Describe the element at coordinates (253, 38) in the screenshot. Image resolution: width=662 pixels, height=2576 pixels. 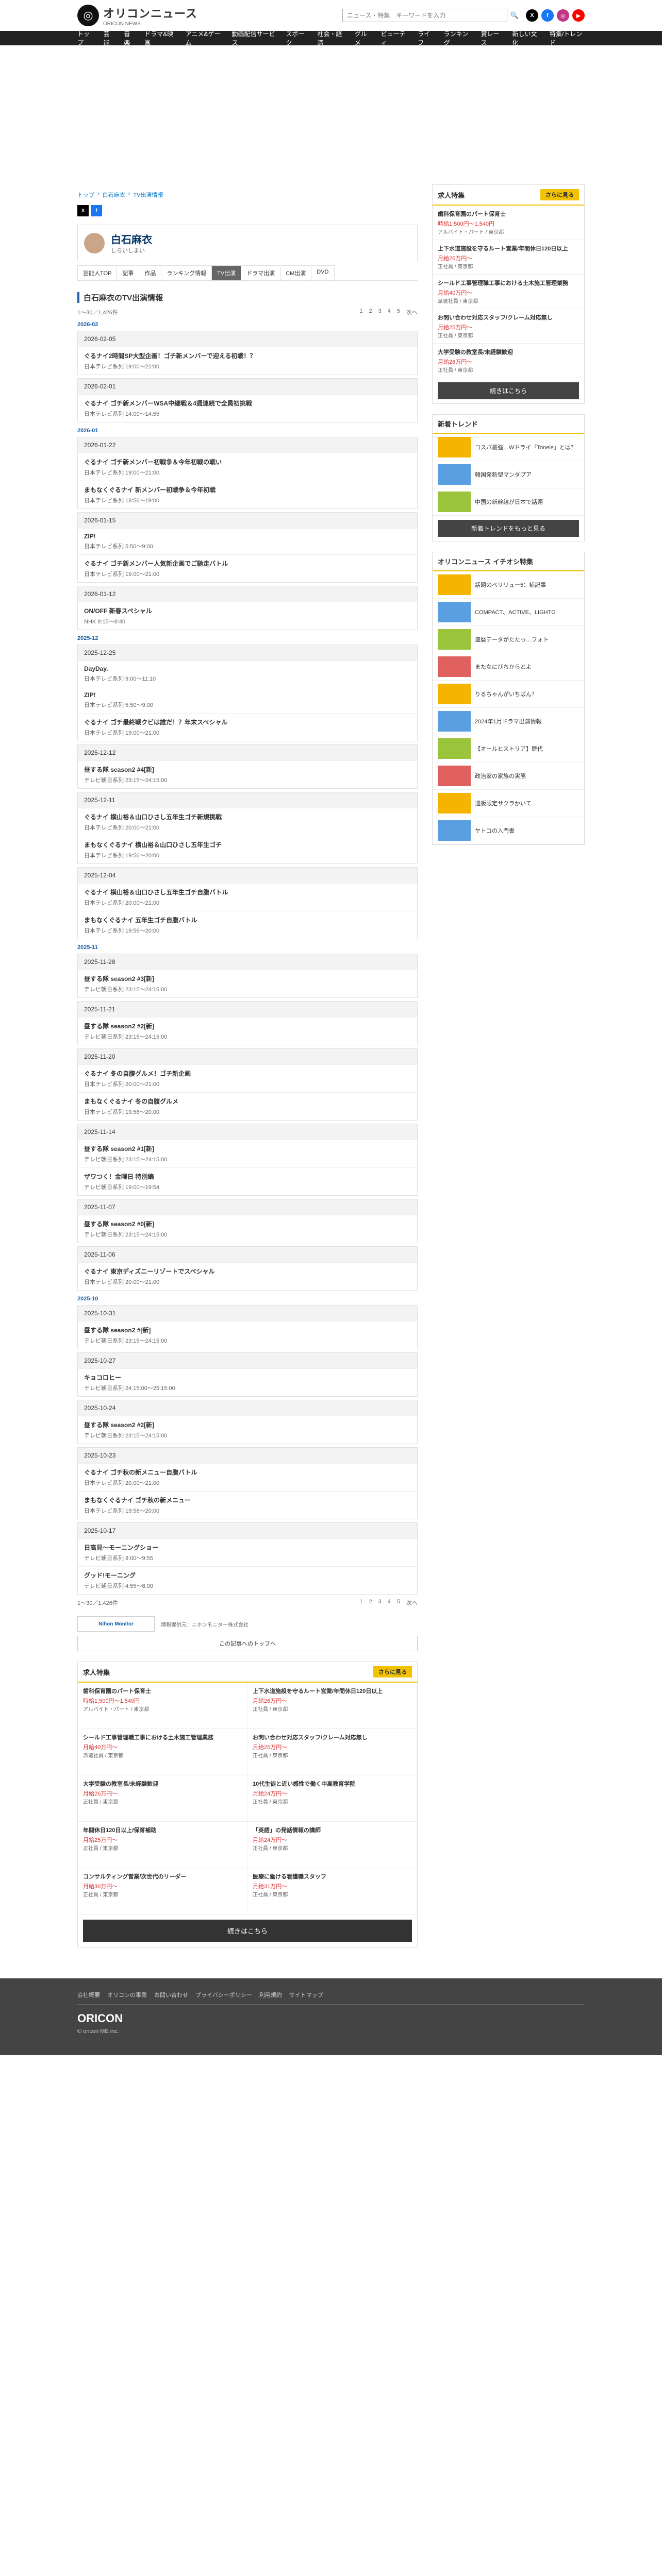
I see `nav-item: 動画配信サービス` at that location.